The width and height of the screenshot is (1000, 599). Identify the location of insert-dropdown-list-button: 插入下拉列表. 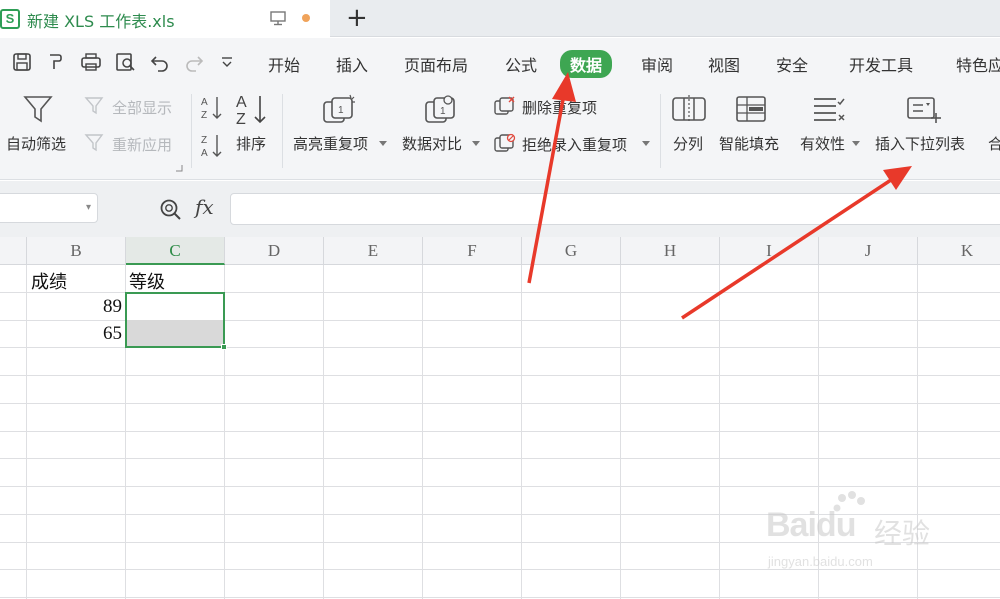
(920, 143).